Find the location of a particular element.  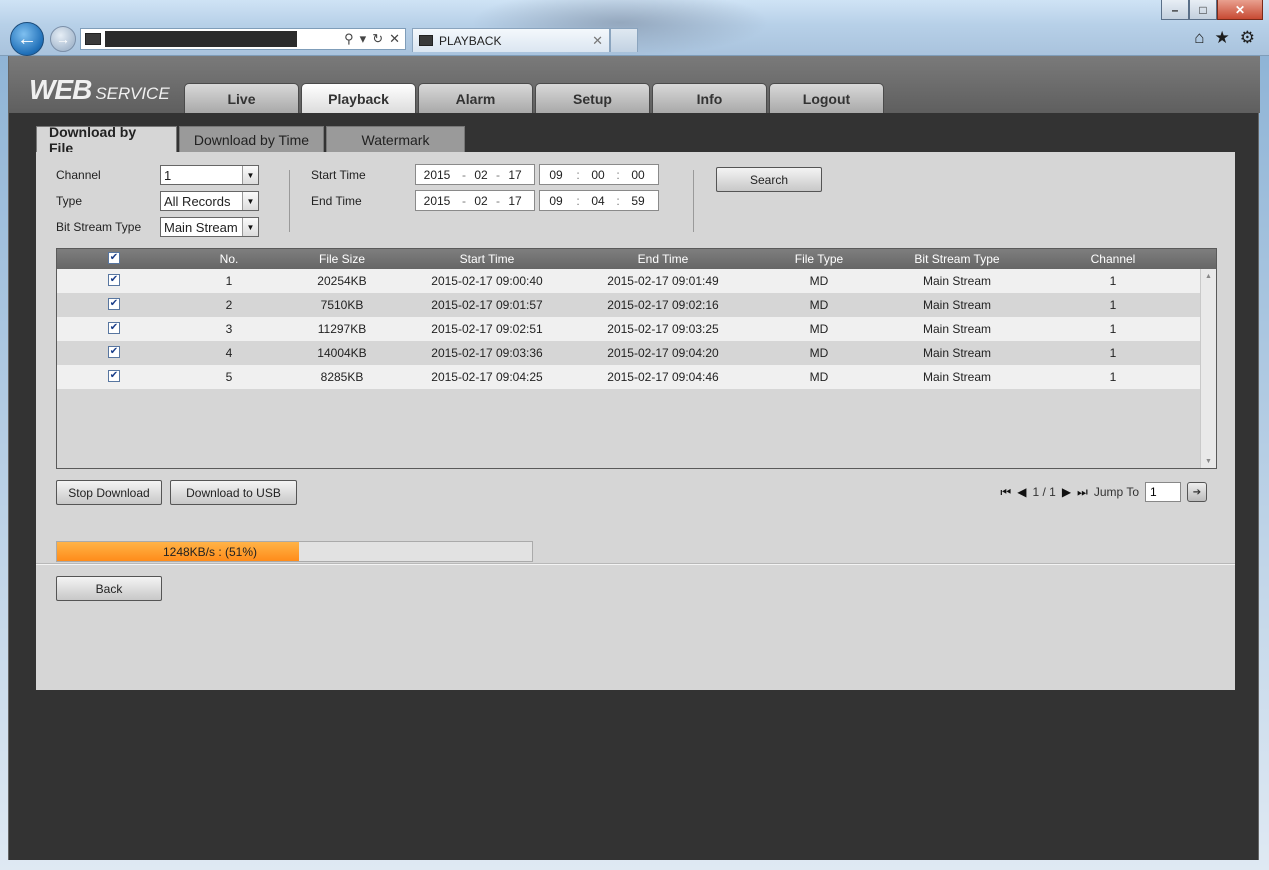

tab-playback: Playback is located at coordinates (358, 98).